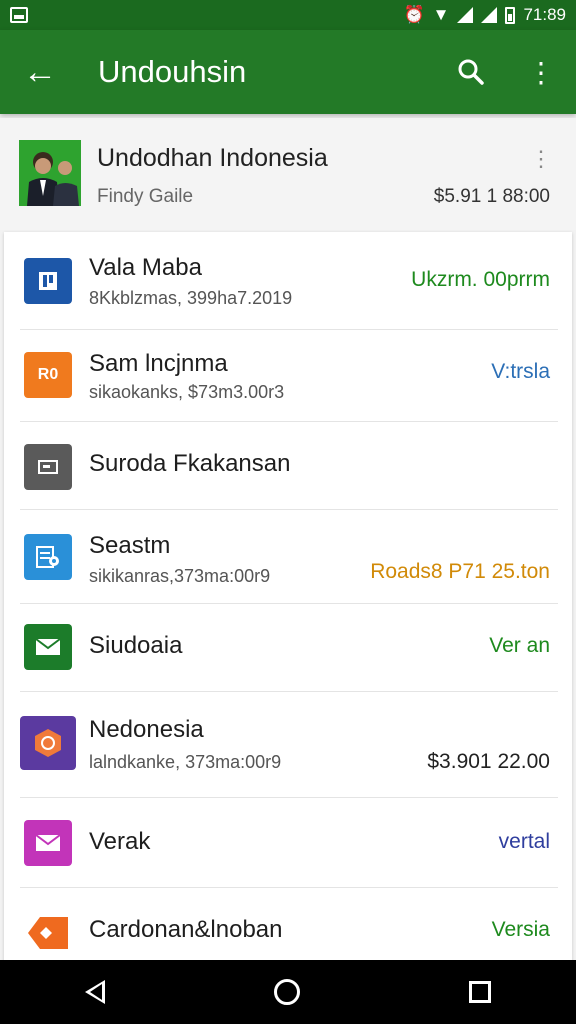 The width and height of the screenshot is (576, 1024). What do you see at coordinates (541, 72) in the screenshot?
I see `more-menu-icon: ⋮` at bounding box center [541, 72].